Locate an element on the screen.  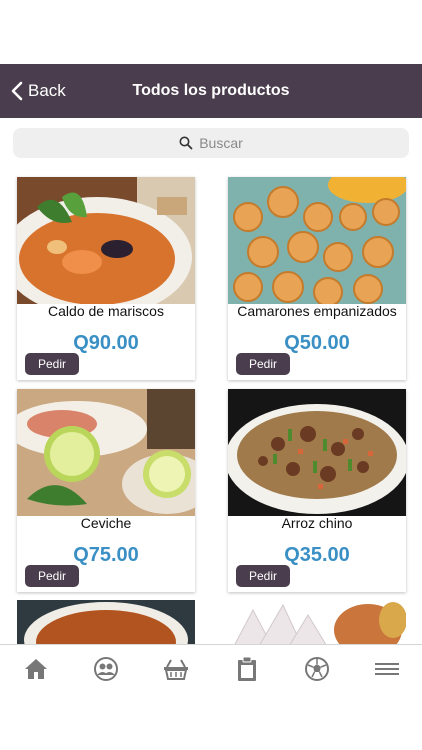
tab-menu is located at coordinates (387, 669).